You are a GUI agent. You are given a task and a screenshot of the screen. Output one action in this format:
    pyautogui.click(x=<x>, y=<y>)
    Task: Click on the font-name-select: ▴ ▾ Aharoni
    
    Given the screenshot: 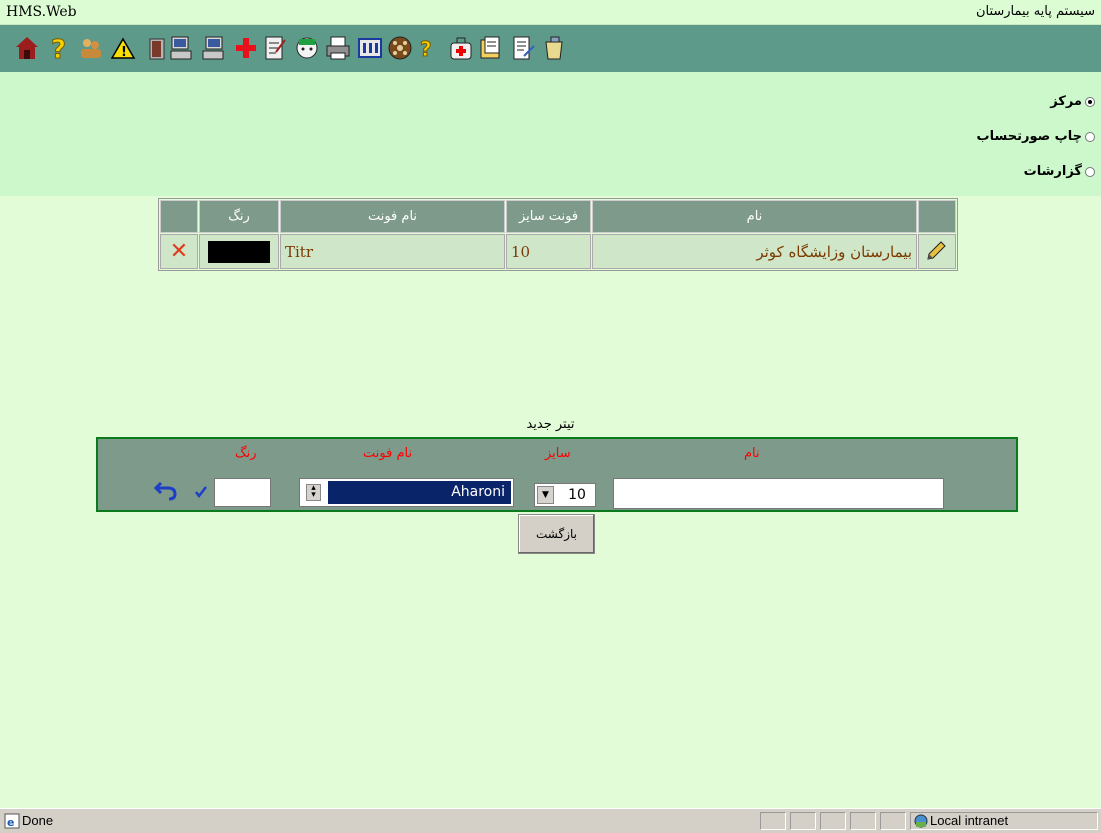 What is the action you would take?
    pyautogui.click(x=406, y=492)
    